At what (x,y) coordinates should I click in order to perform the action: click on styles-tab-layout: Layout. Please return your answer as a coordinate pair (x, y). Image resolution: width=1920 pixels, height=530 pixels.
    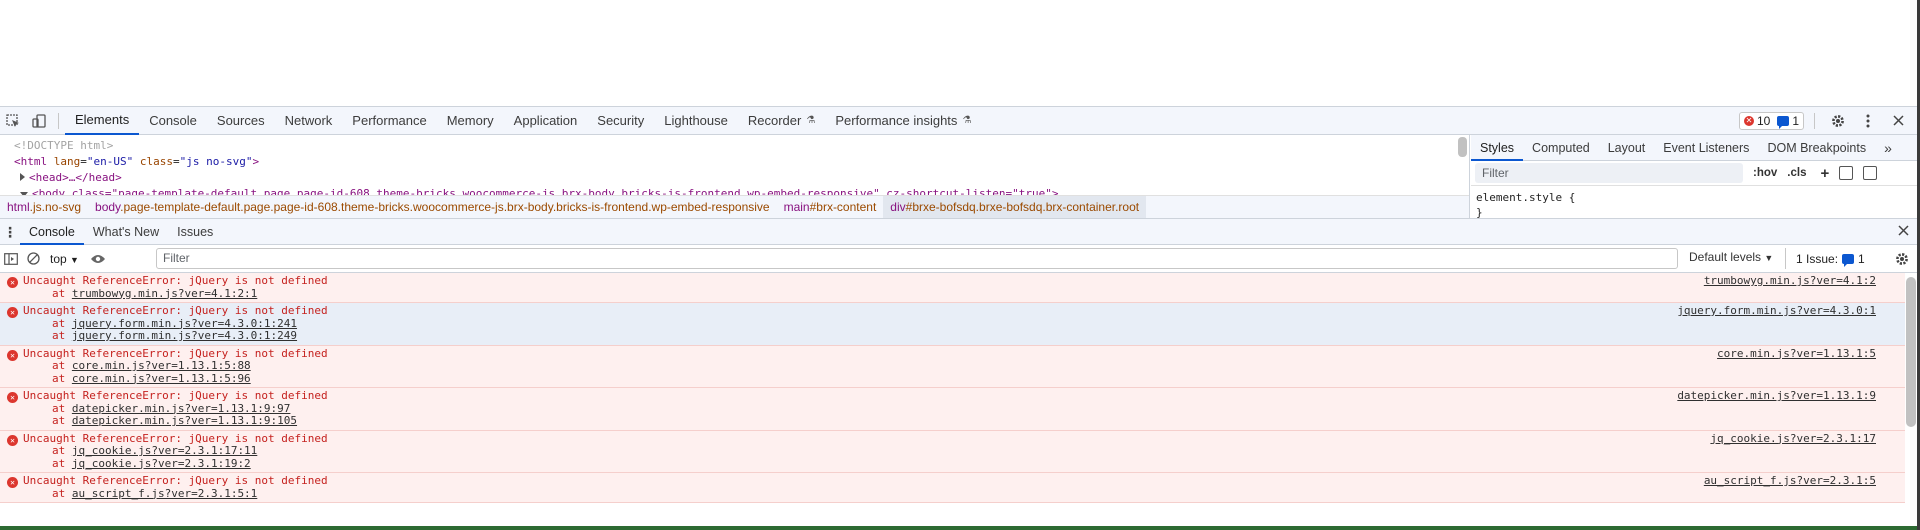
    Looking at the image, I should click on (1627, 148).